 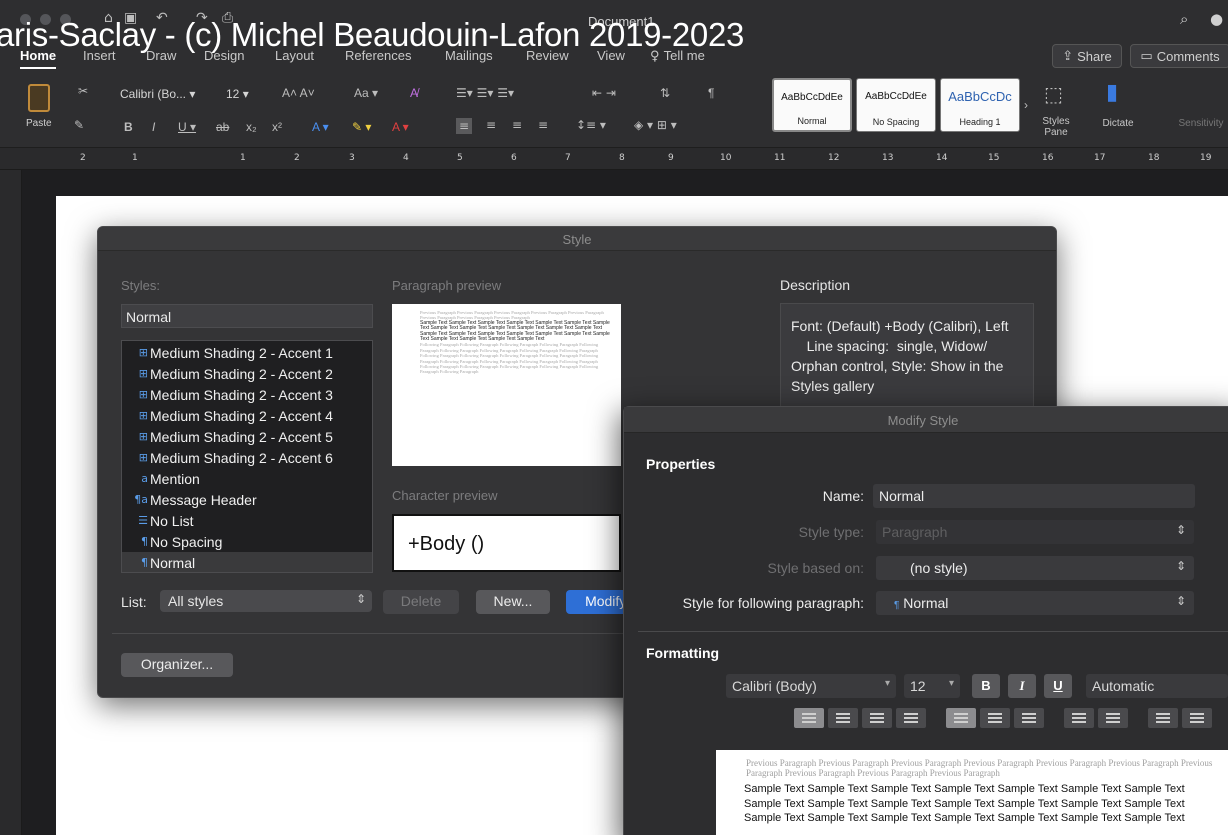 I want to click on dropdown-icon: ▾, so click(x=887, y=683).